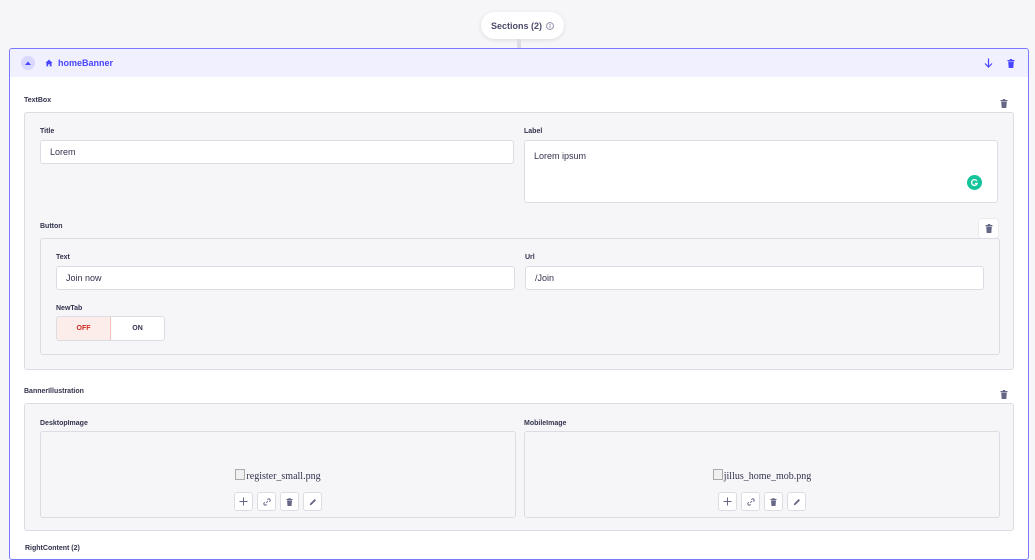 The width and height of the screenshot is (1035, 560). Describe the element at coordinates (283, 476) in the screenshot. I see `desktop-image-filename: register_small.png` at that location.